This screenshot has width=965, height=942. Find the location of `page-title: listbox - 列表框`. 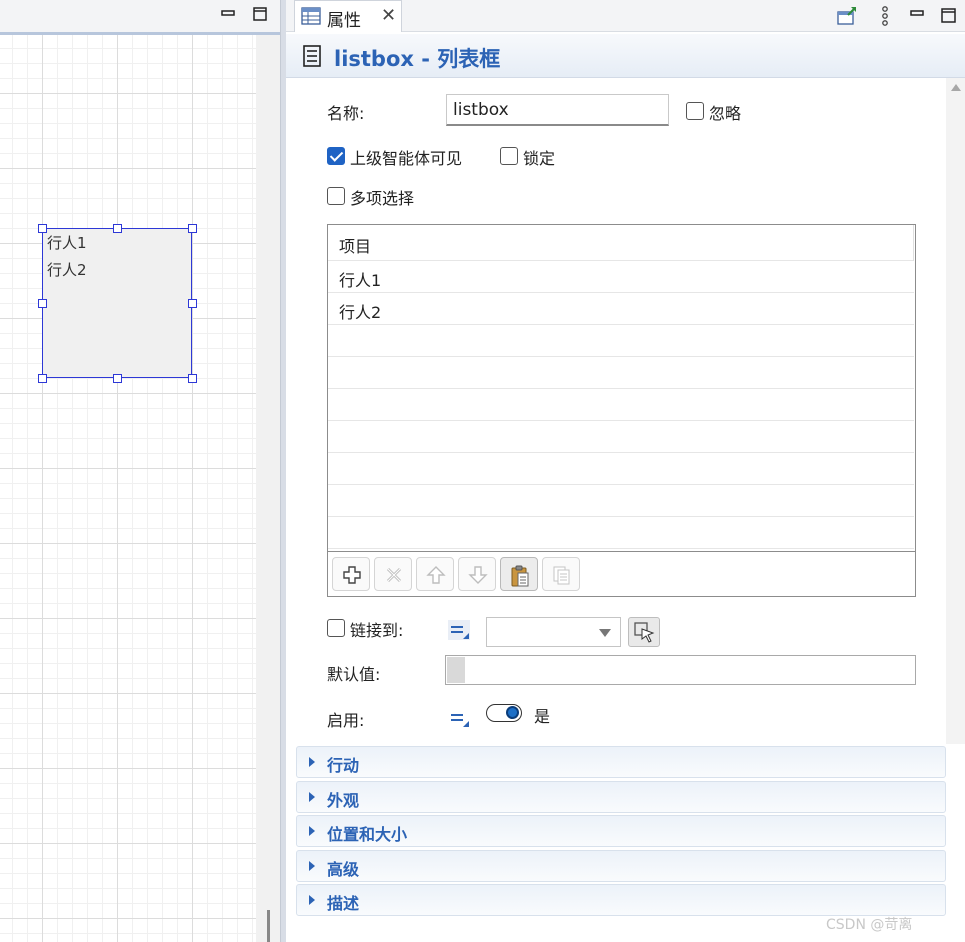

page-title: listbox - 列表框 is located at coordinates (417, 59).